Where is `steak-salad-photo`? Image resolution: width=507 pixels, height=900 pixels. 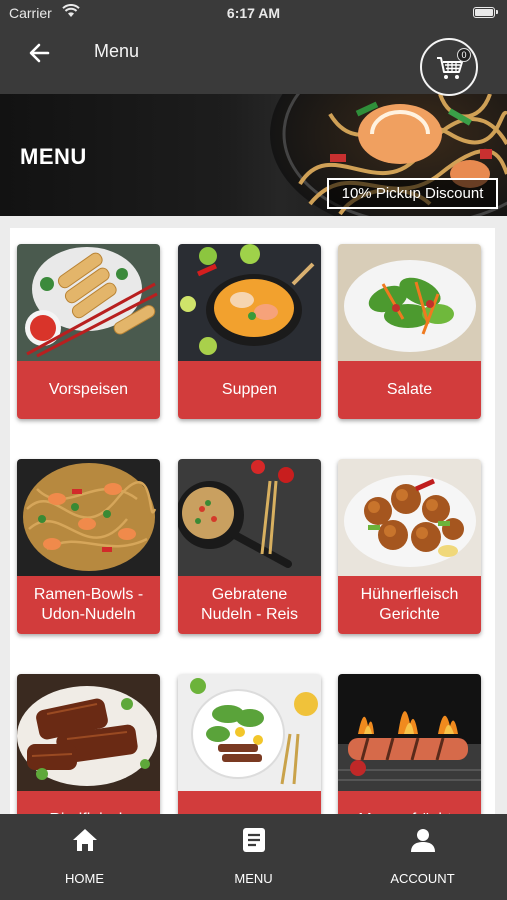
steak-salad-photo is located at coordinates (249, 732).